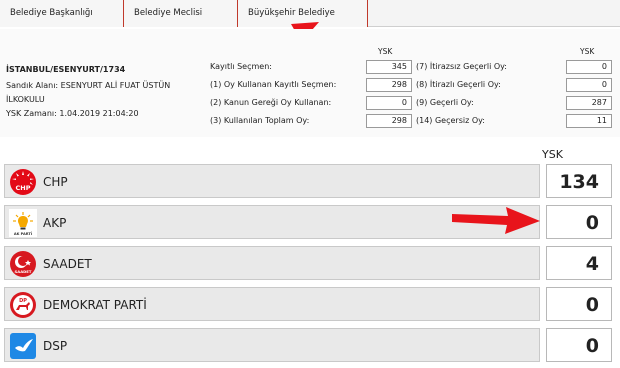 This screenshot has height=368, width=620. What do you see at coordinates (579, 304) in the screenshot?
I see `party-votes-dp: 0` at bounding box center [579, 304].